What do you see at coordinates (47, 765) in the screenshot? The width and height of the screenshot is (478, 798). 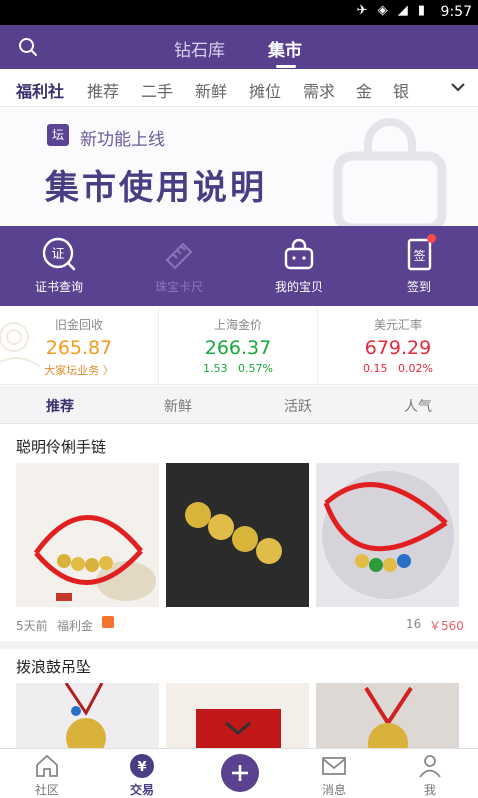 I see `home-icon` at bounding box center [47, 765].